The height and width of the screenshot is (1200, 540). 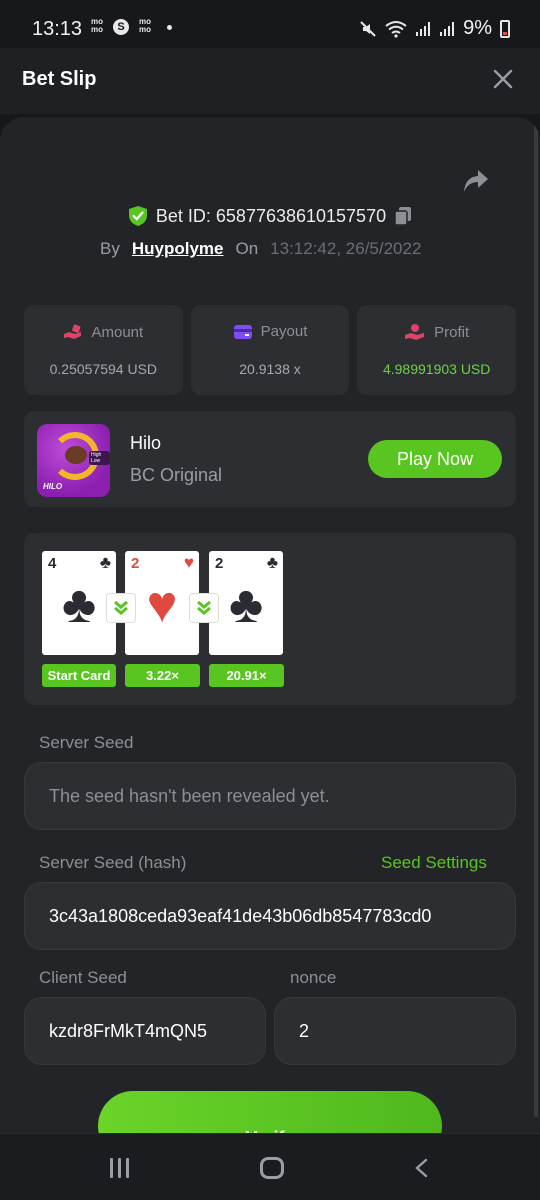 What do you see at coordinates (130, 27) in the screenshot?
I see `notification-icons: mo mo S mo mo` at bounding box center [130, 27].